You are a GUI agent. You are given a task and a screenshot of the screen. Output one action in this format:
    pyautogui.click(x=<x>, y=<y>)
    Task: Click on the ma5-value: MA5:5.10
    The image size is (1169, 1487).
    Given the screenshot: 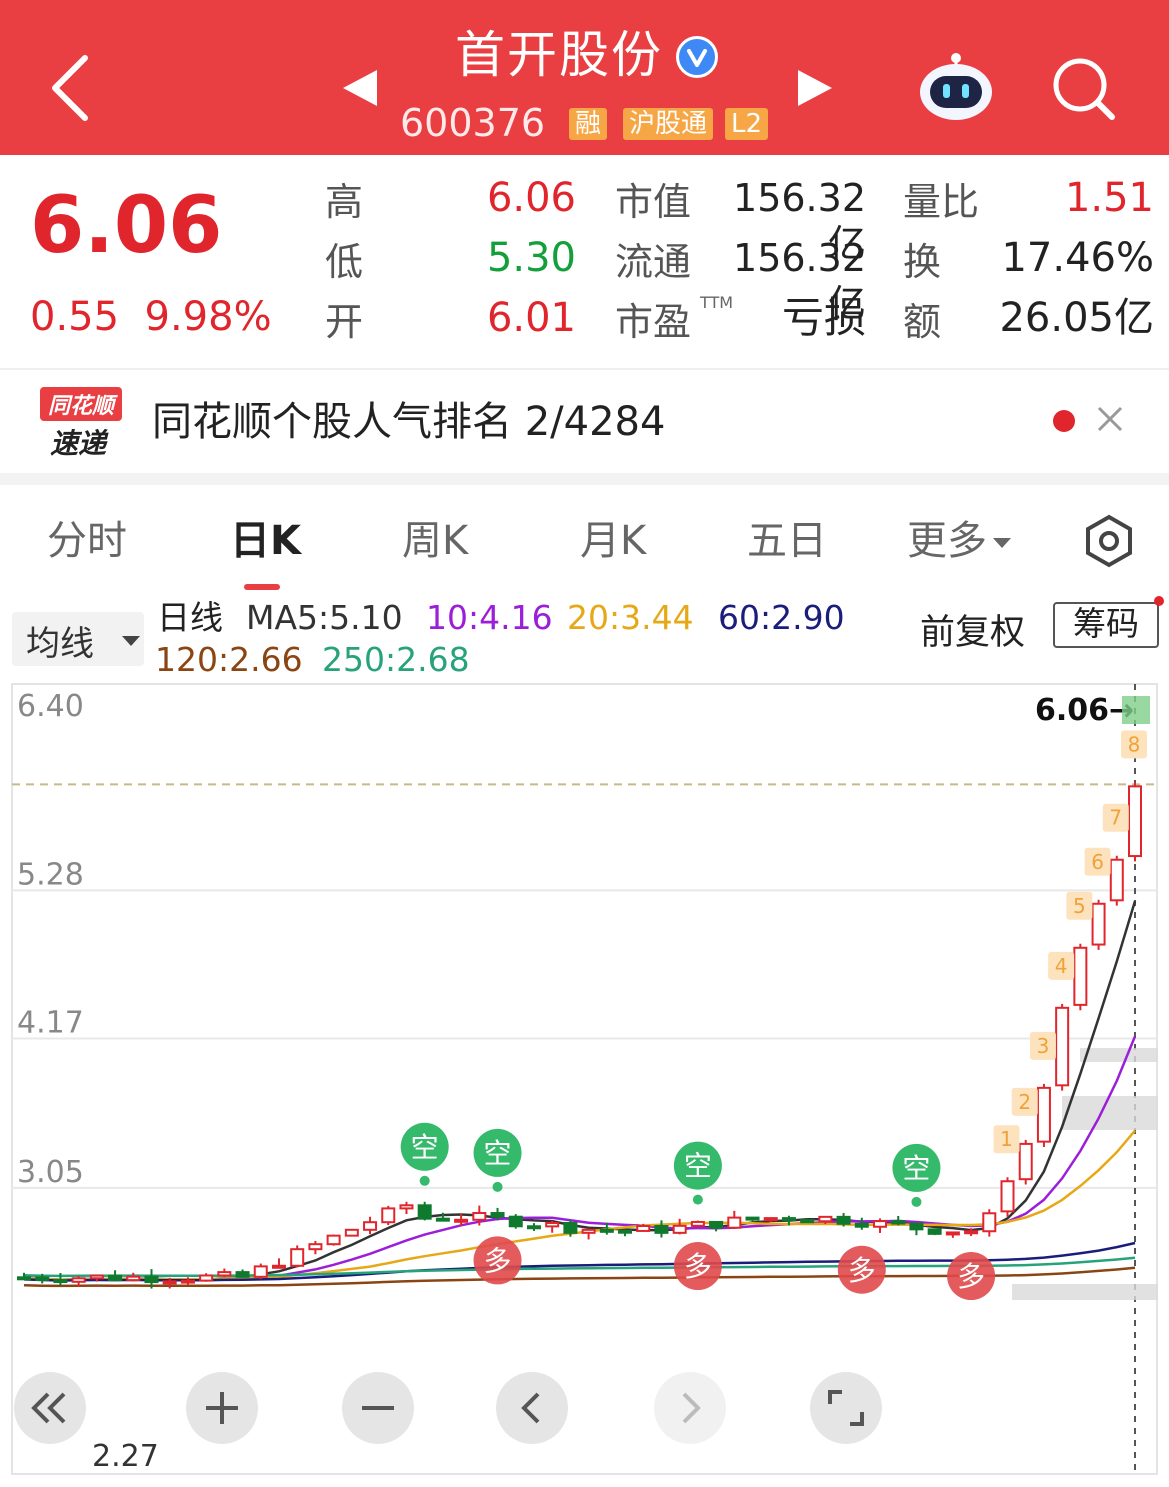 What is the action you would take?
    pyautogui.click(x=324, y=617)
    